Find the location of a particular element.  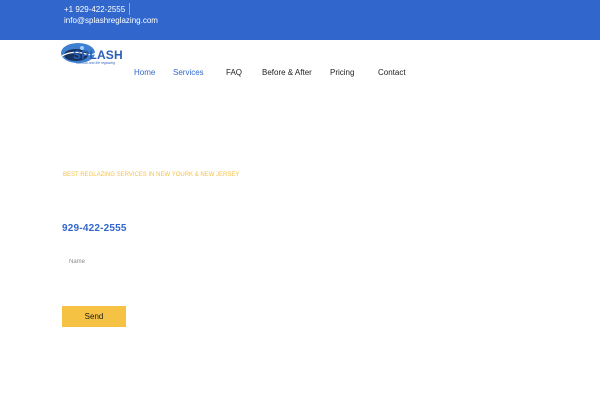

contact-info: +1 929-422-2555 info@splashreglazing.com is located at coordinates (111, 15).